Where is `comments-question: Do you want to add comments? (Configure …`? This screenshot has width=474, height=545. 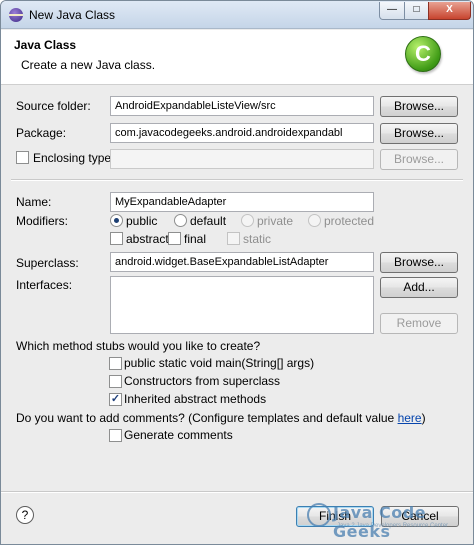
comments-question: Do you want to add comments? (Configure … is located at coordinates (221, 418).